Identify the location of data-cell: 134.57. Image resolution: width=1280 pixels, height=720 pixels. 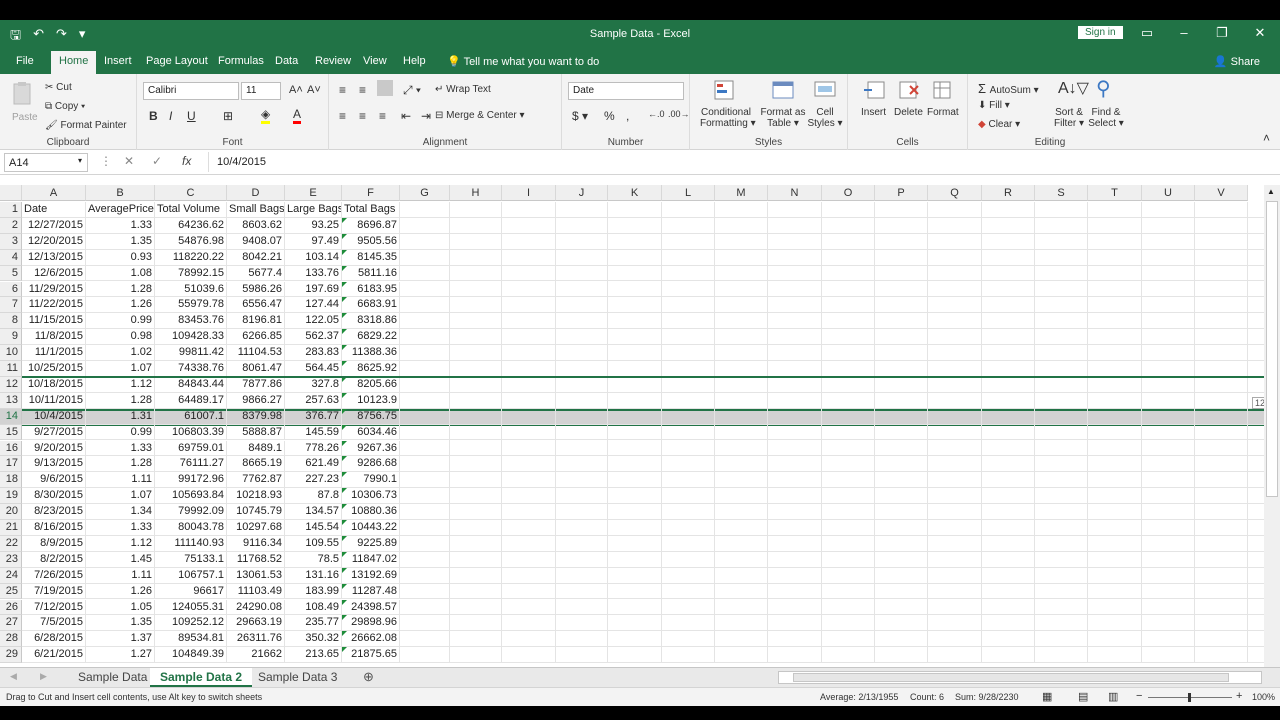
(313, 512).